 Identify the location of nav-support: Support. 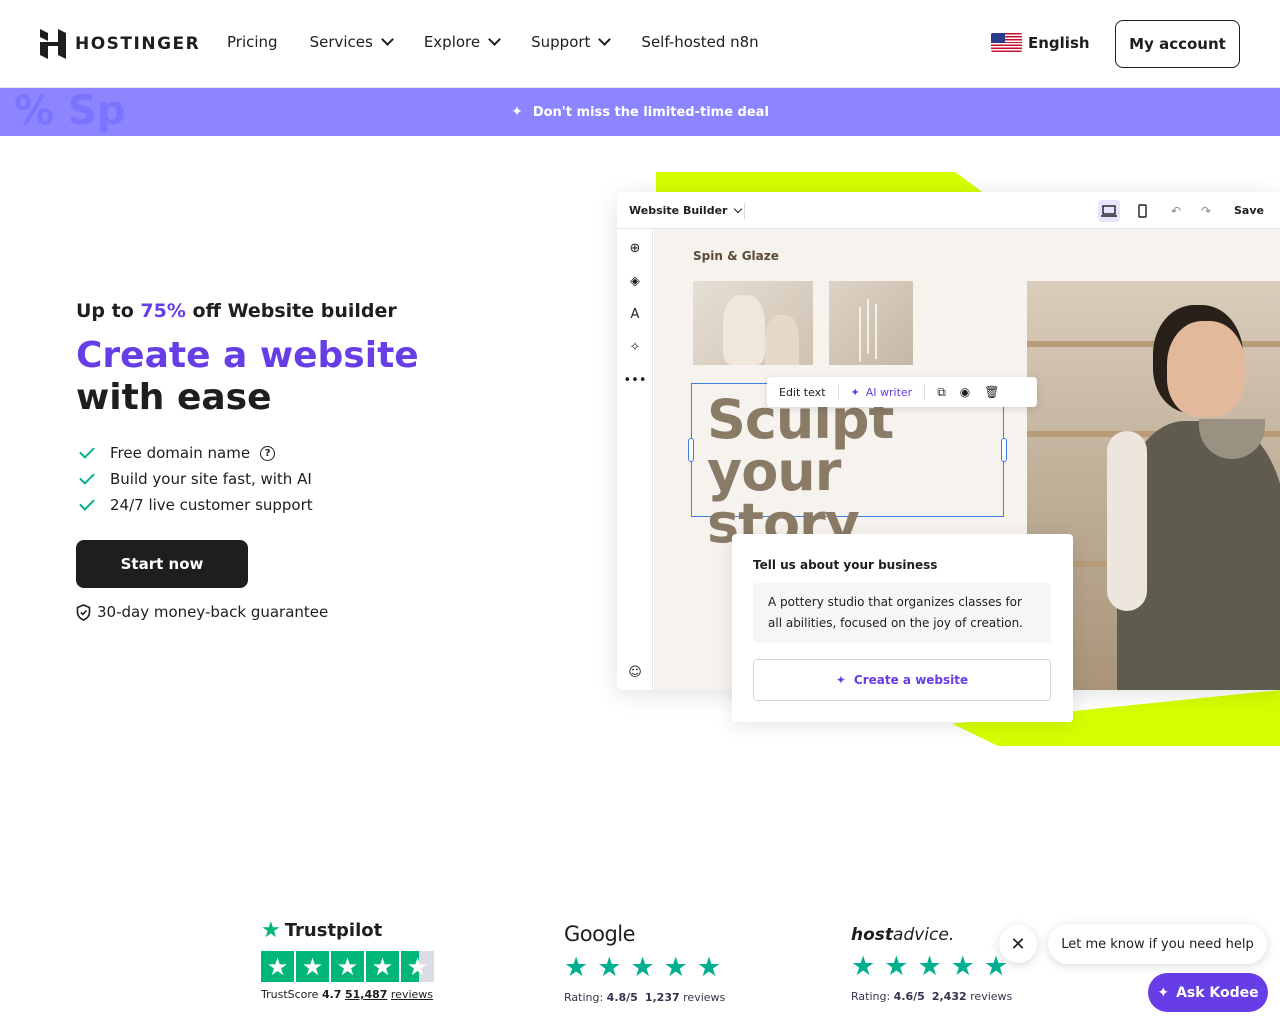
(571, 42).